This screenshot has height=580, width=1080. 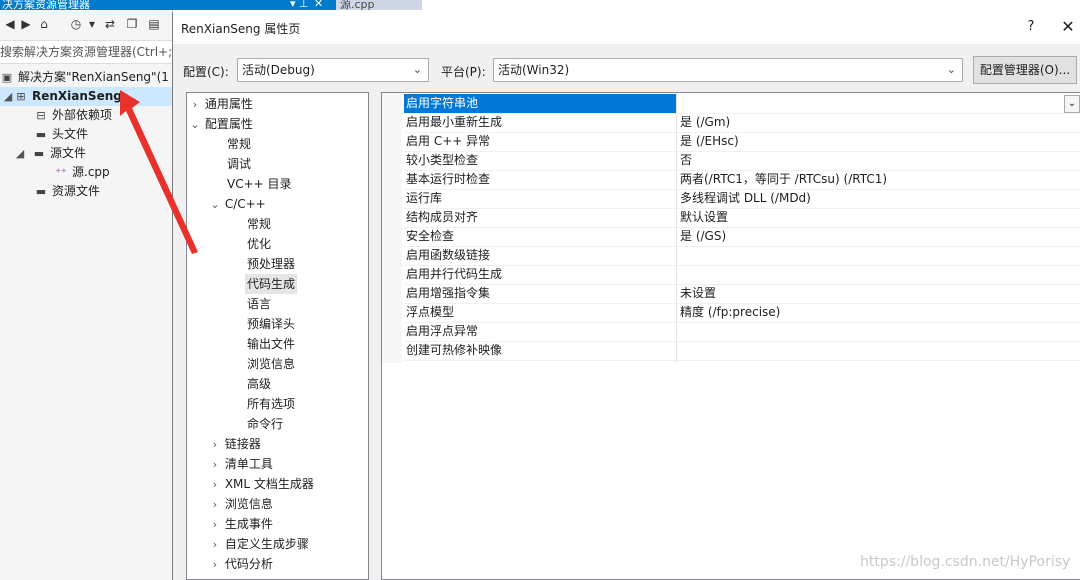 What do you see at coordinates (259, 384) in the screenshot?
I see `category-item: 高级` at bounding box center [259, 384].